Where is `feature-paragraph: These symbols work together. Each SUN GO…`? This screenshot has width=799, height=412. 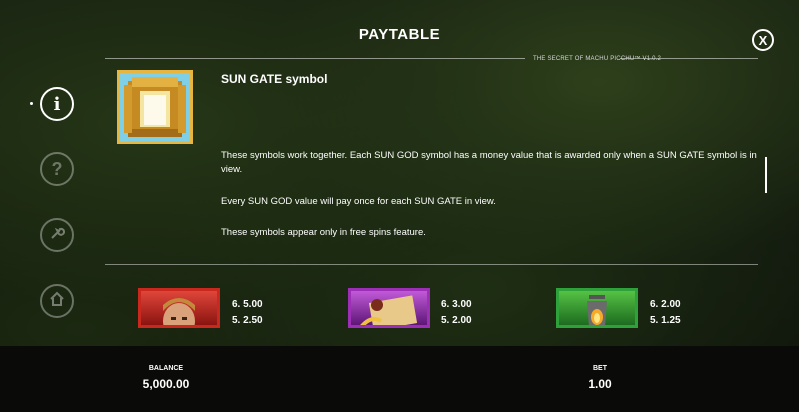 feature-paragraph: These symbols work together. Each SUN GO… is located at coordinates (489, 162).